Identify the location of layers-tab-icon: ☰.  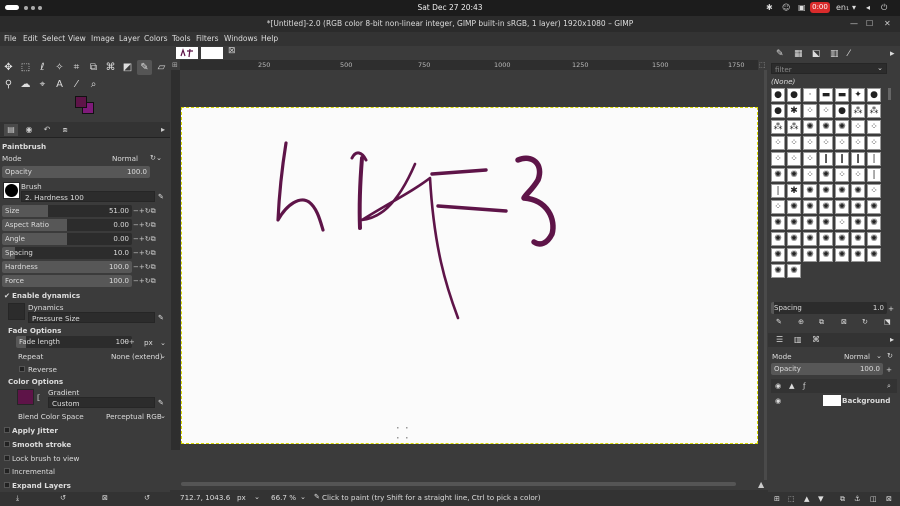
(779, 339).